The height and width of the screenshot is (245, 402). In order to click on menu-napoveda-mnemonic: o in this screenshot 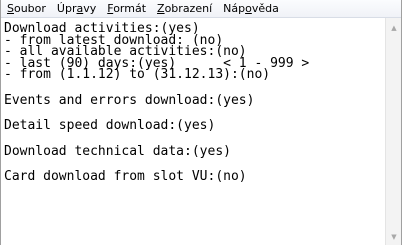, I will do `click(248, 8)`.